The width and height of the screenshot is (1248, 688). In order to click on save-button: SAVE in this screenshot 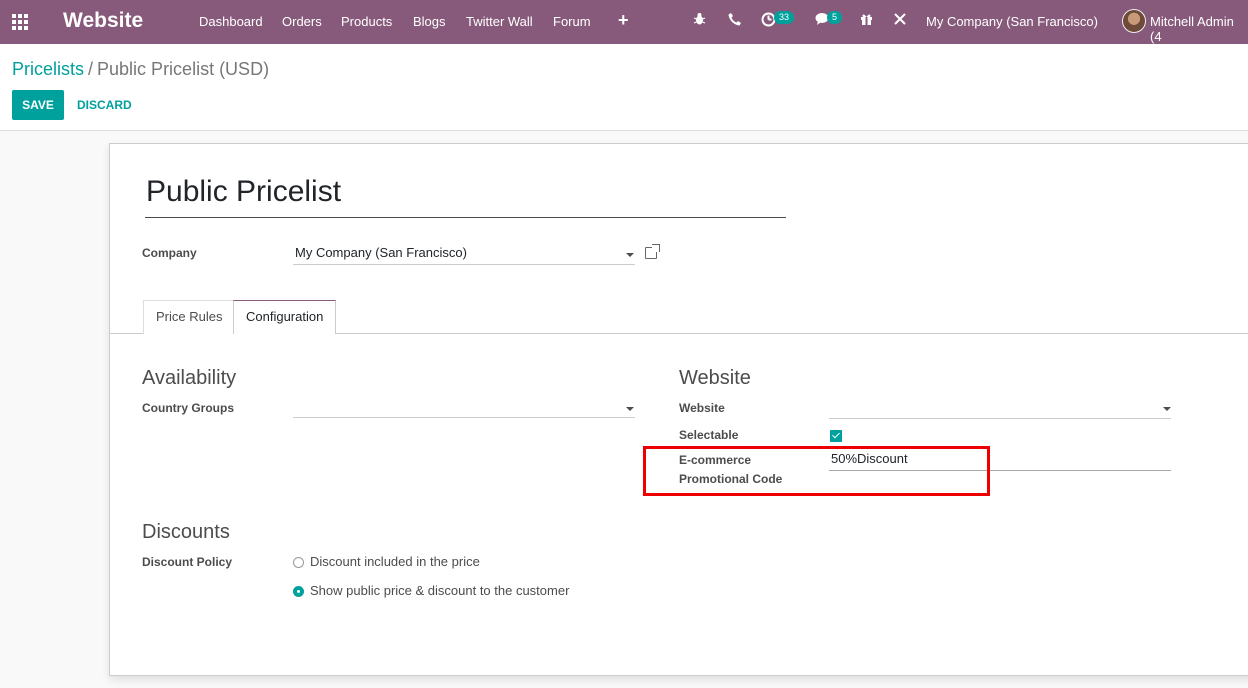, I will do `click(38, 105)`.